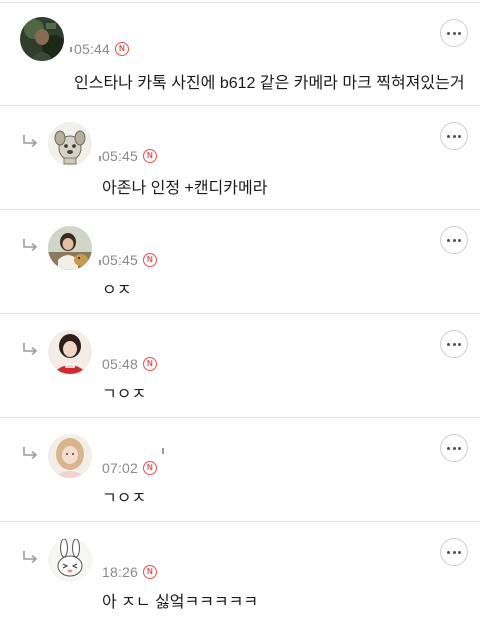  Describe the element at coordinates (92, 49) in the screenshot. I see `comment-time: 05:44` at that location.